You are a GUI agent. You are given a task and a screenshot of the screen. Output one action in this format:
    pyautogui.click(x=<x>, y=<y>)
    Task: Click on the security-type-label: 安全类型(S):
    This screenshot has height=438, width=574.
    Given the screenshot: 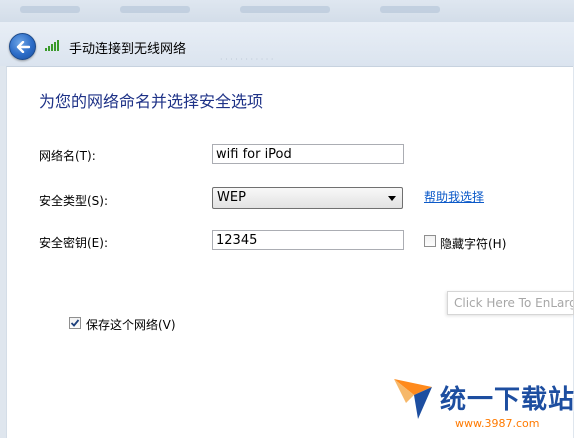 What is the action you would take?
    pyautogui.click(x=74, y=201)
    